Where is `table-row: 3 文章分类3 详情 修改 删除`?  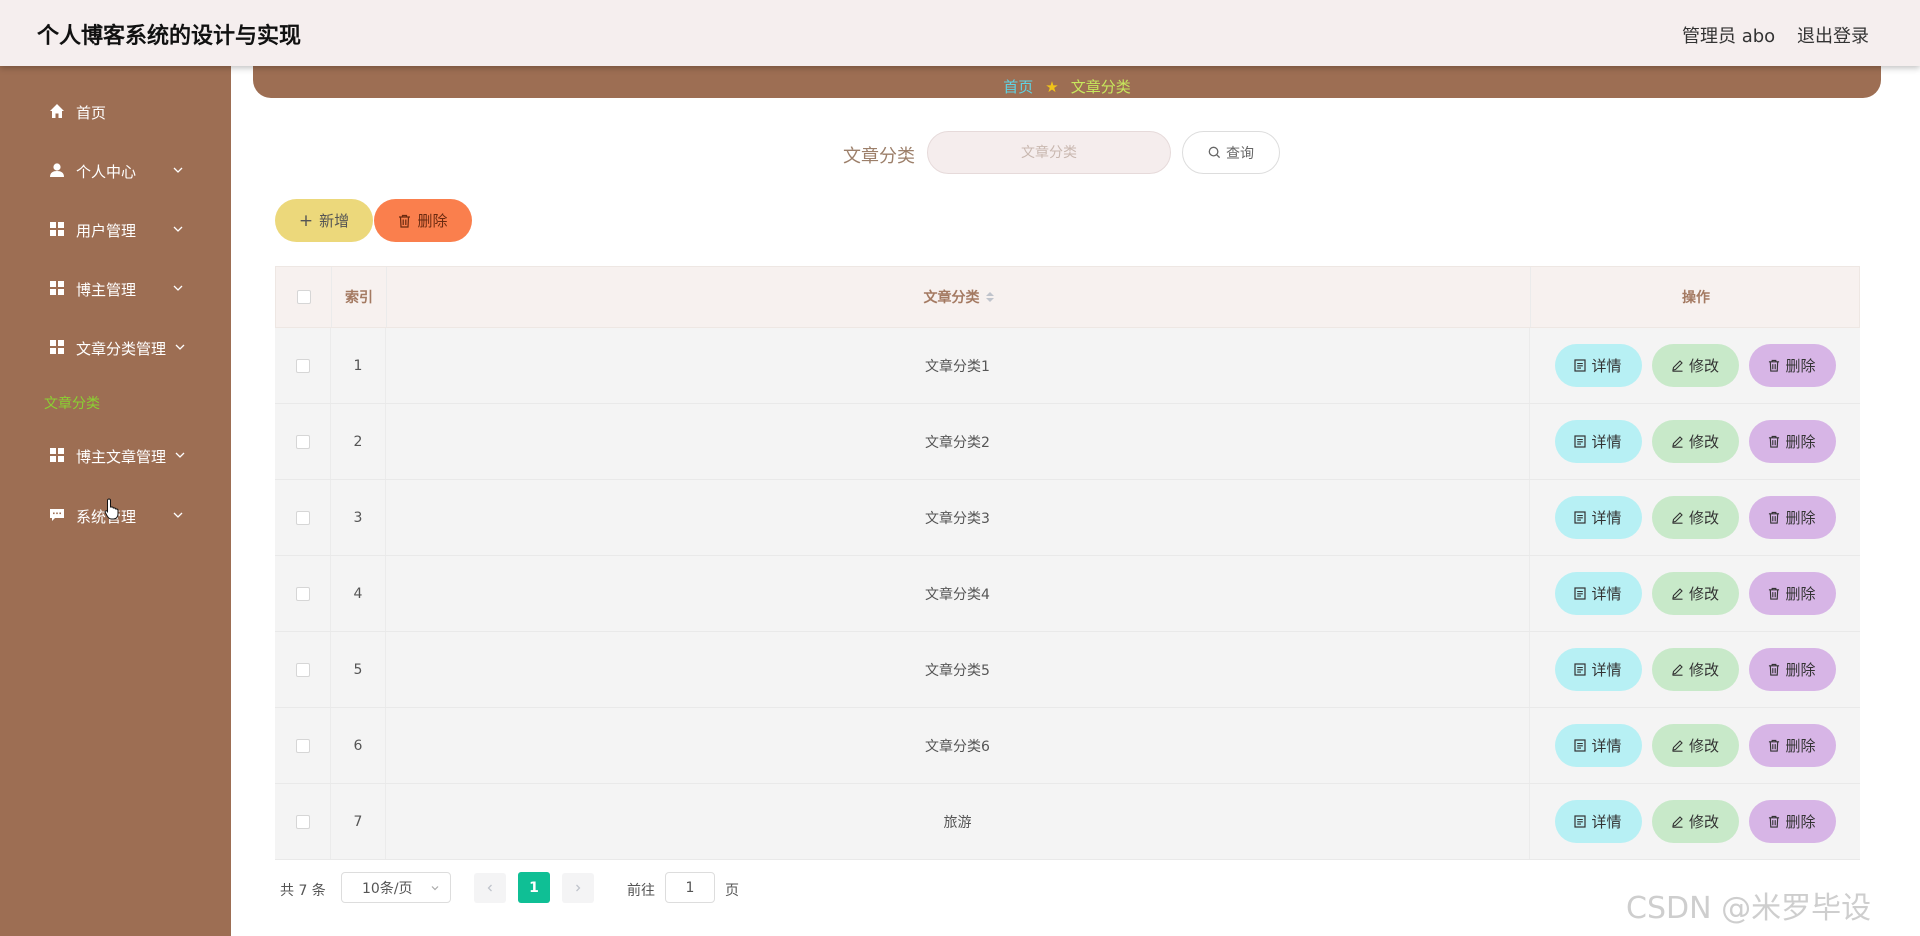
table-row: 3 文章分类3 详情 修改 删除 is located at coordinates (1067, 518).